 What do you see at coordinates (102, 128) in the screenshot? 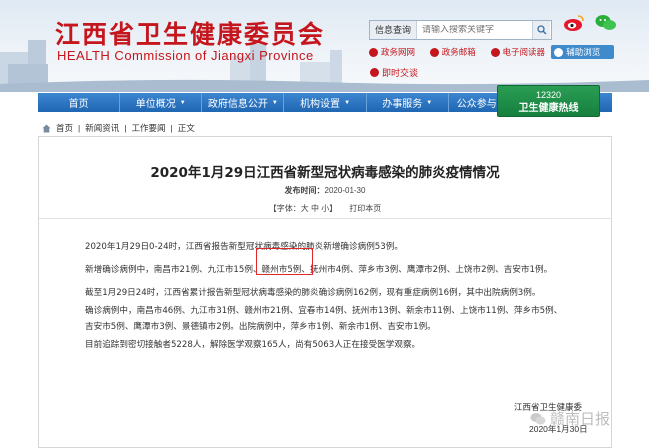
I see `breadcrumb-news: 新闻资讯` at bounding box center [102, 128].